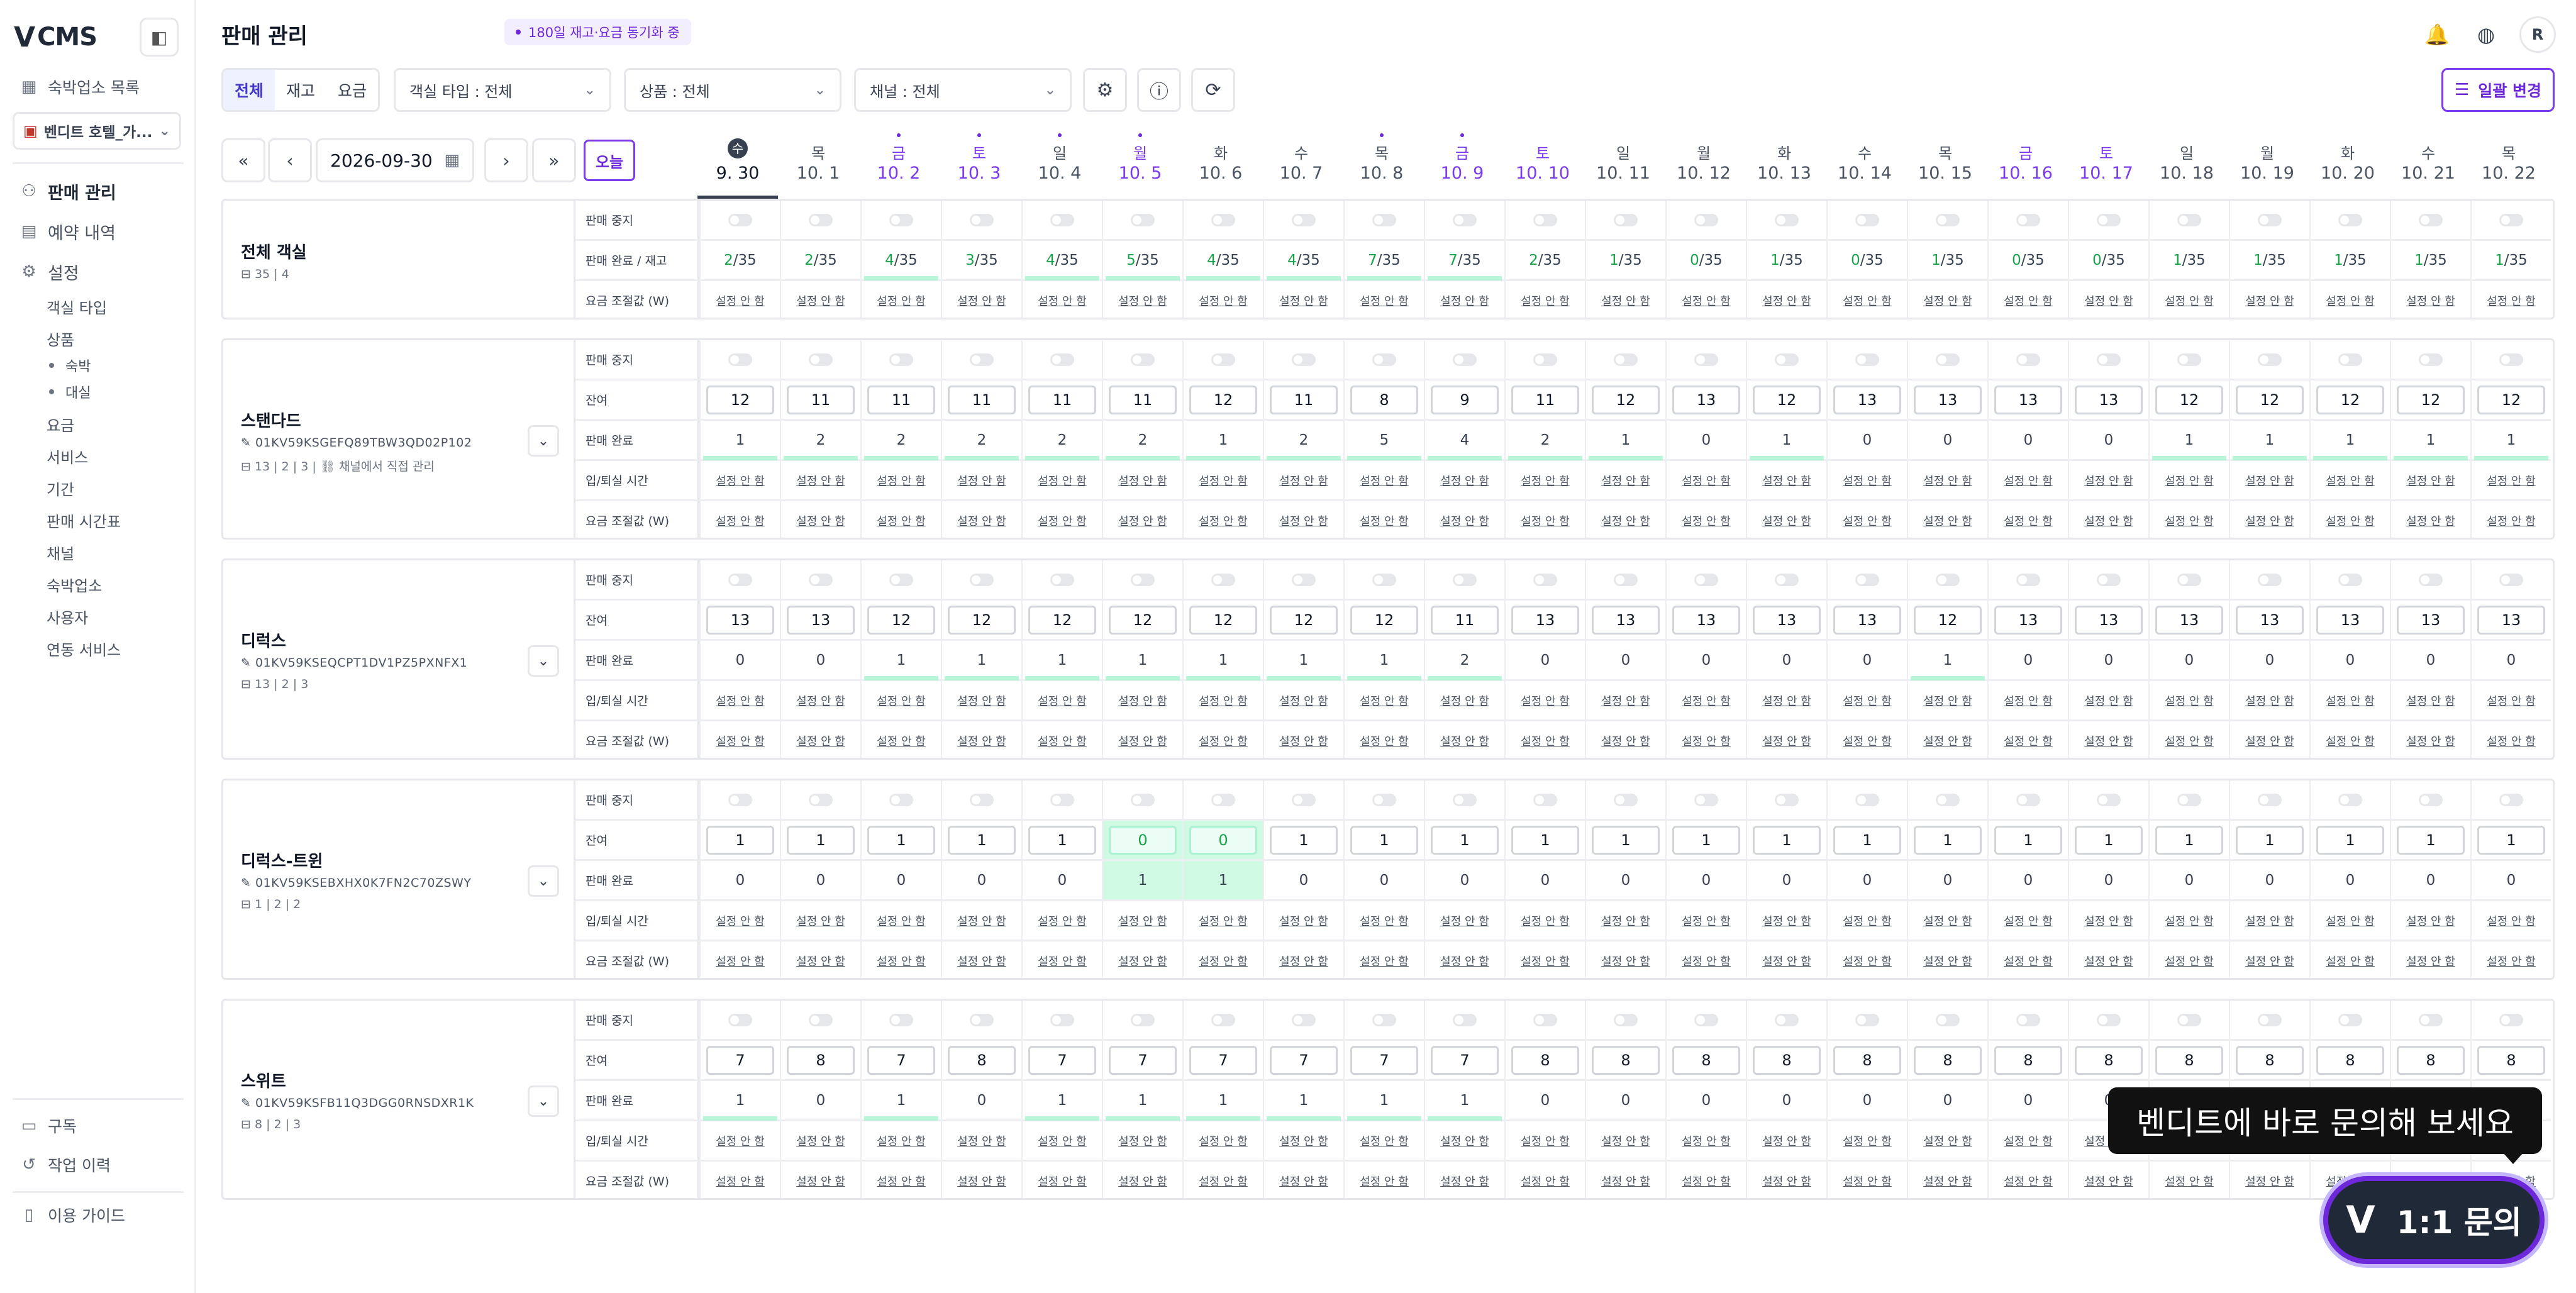 The width and height of the screenshot is (2576, 1293). What do you see at coordinates (963, 90) in the screenshot?
I see `channel-dropdown: 채널 : 전체 ⌄` at bounding box center [963, 90].